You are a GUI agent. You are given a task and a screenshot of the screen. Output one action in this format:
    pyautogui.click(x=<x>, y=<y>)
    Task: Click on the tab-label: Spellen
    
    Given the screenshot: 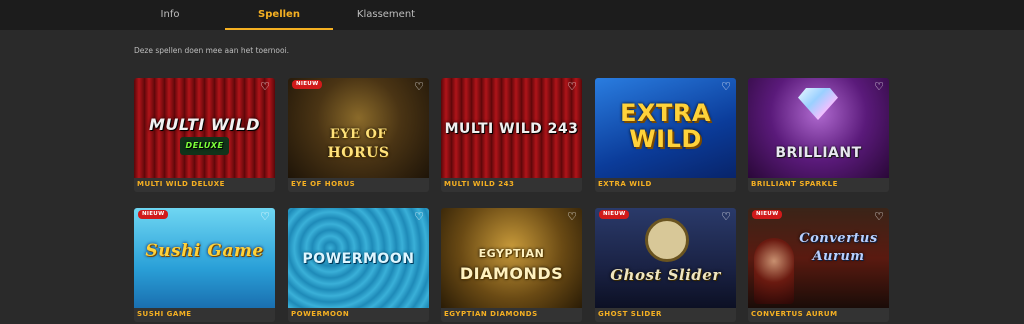 What is the action you would take?
    pyautogui.click(x=279, y=14)
    